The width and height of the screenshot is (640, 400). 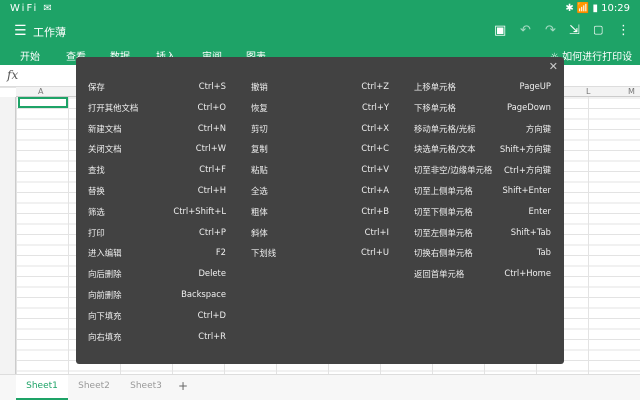 What do you see at coordinates (259, 87) in the screenshot?
I see `shortcut-name: 撤销` at bounding box center [259, 87].